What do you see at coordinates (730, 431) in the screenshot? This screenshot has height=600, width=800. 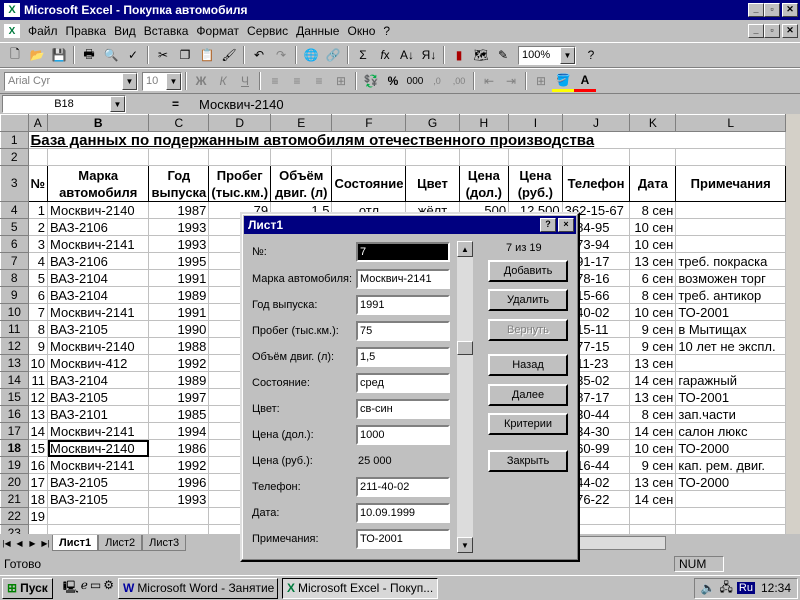 I see `cell: салон люкс` at bounding box center [730, 431].